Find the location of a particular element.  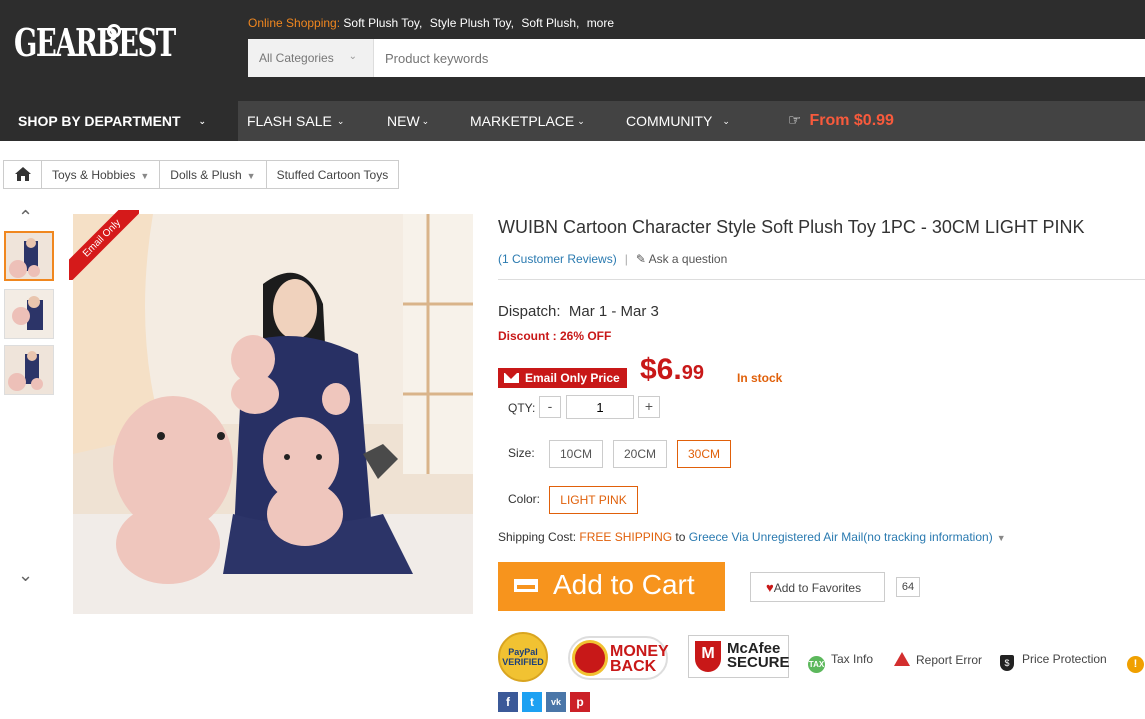

warning-icon is located at coordinates (902, 659).